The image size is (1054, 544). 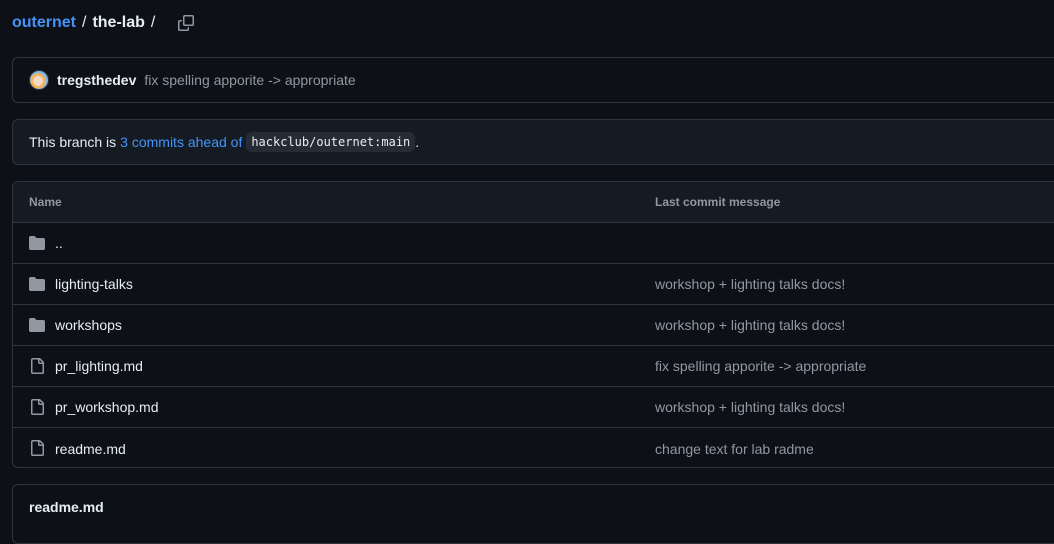 I want to click on column-header-name: Name, so click(x=45, y=202).